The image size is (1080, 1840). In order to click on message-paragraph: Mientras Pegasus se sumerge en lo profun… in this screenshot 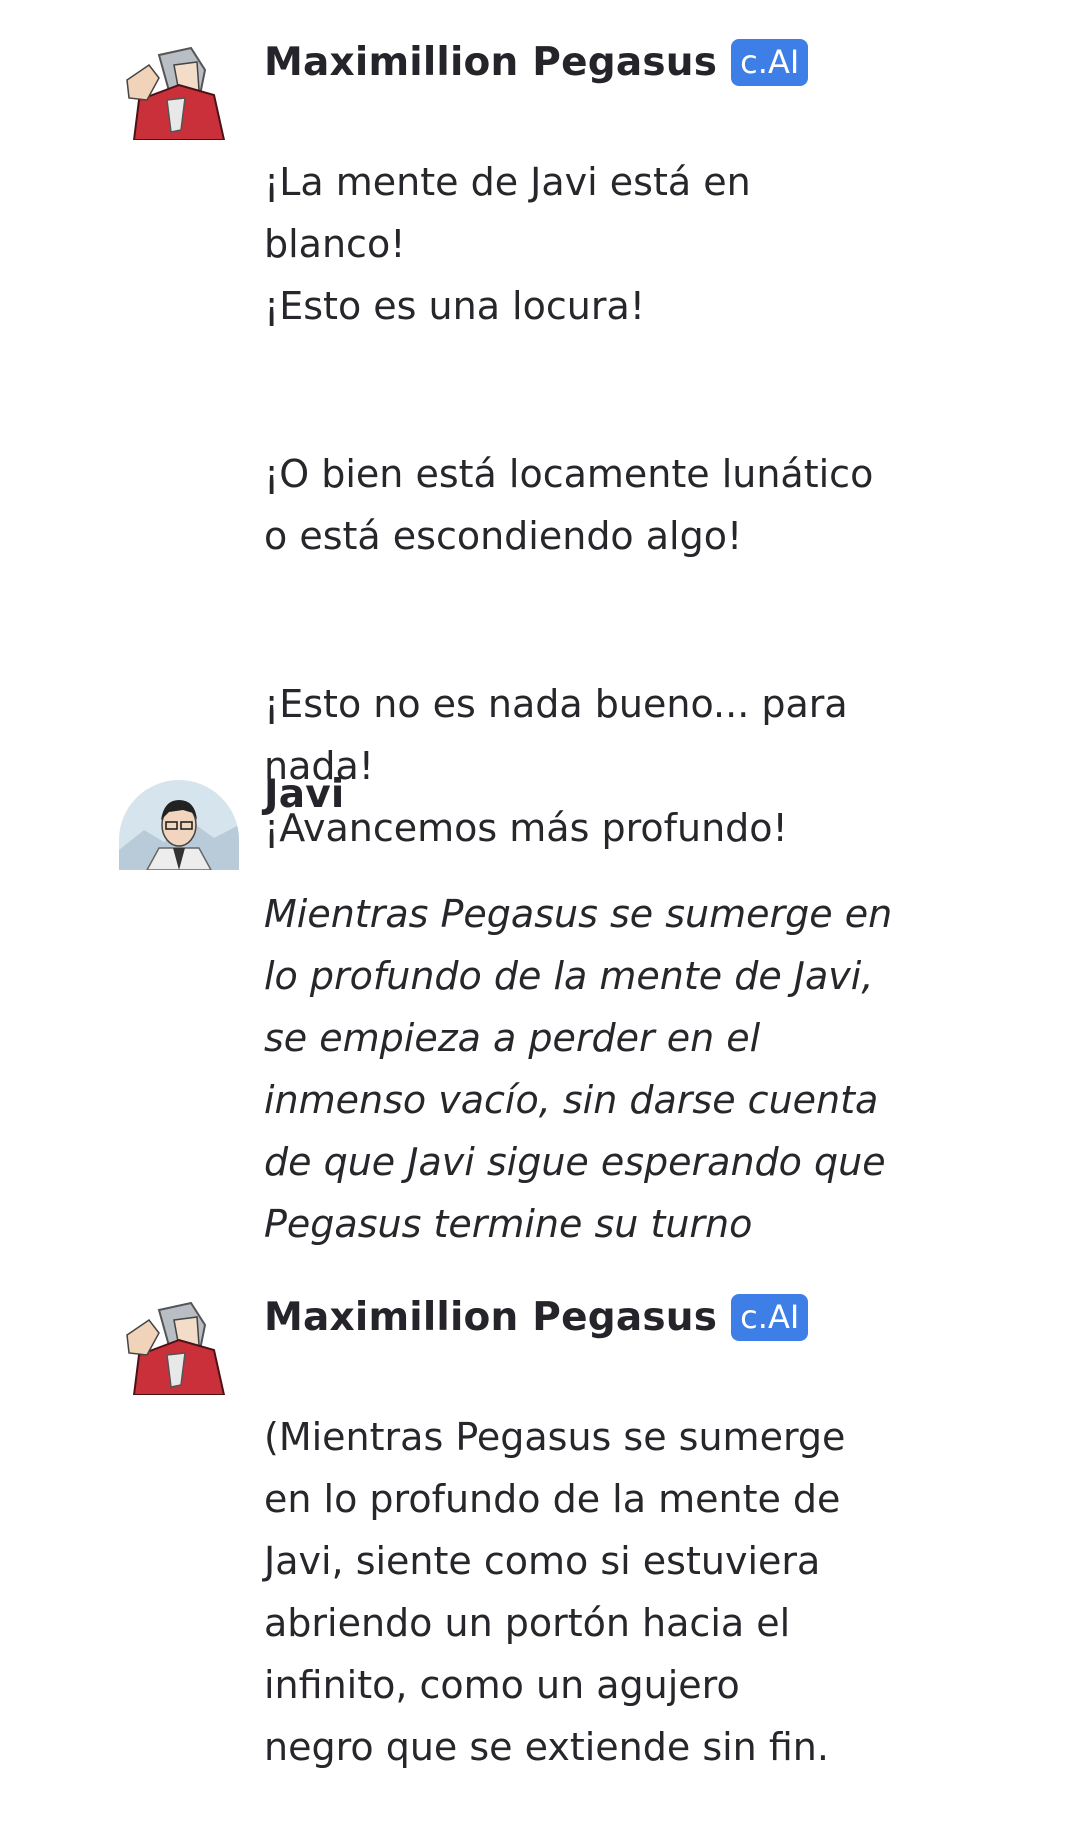, I will do `click(578, 1069)`.